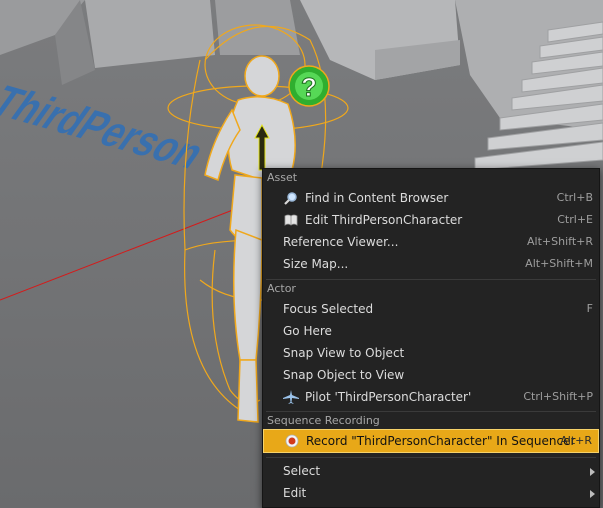 The height and width of the screenshot is (508, 603). What do you see at coordinates (431, 220) in the screenshot?
I see `menu-item-edit-thirdpersoncharacter: Edit ThirdPersonCharacter Ctrl+E` at bounding box center [431, 220].